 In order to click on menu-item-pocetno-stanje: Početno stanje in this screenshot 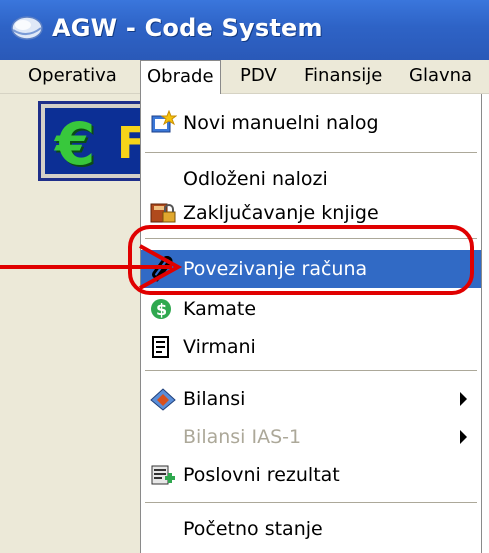, I will do `click(311, 529)`.